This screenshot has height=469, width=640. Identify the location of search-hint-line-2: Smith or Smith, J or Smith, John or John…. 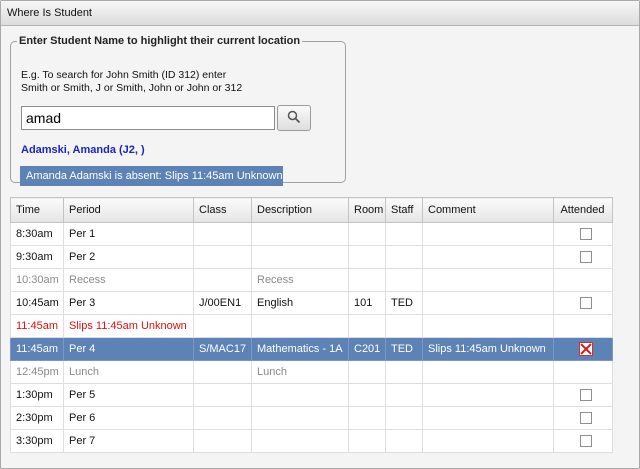
(132, 88).